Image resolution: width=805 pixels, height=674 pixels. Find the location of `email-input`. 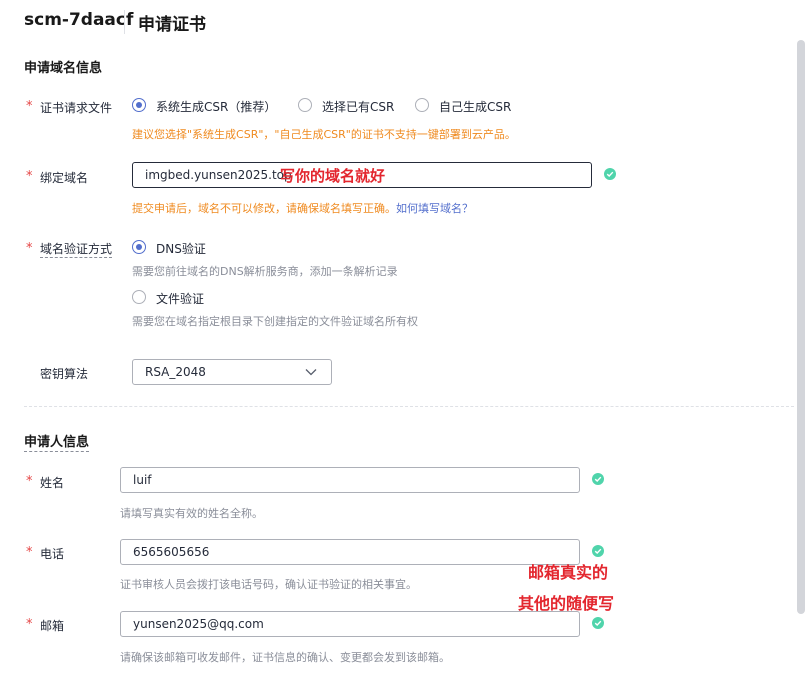

email-input is located at coordinates (350, 624).